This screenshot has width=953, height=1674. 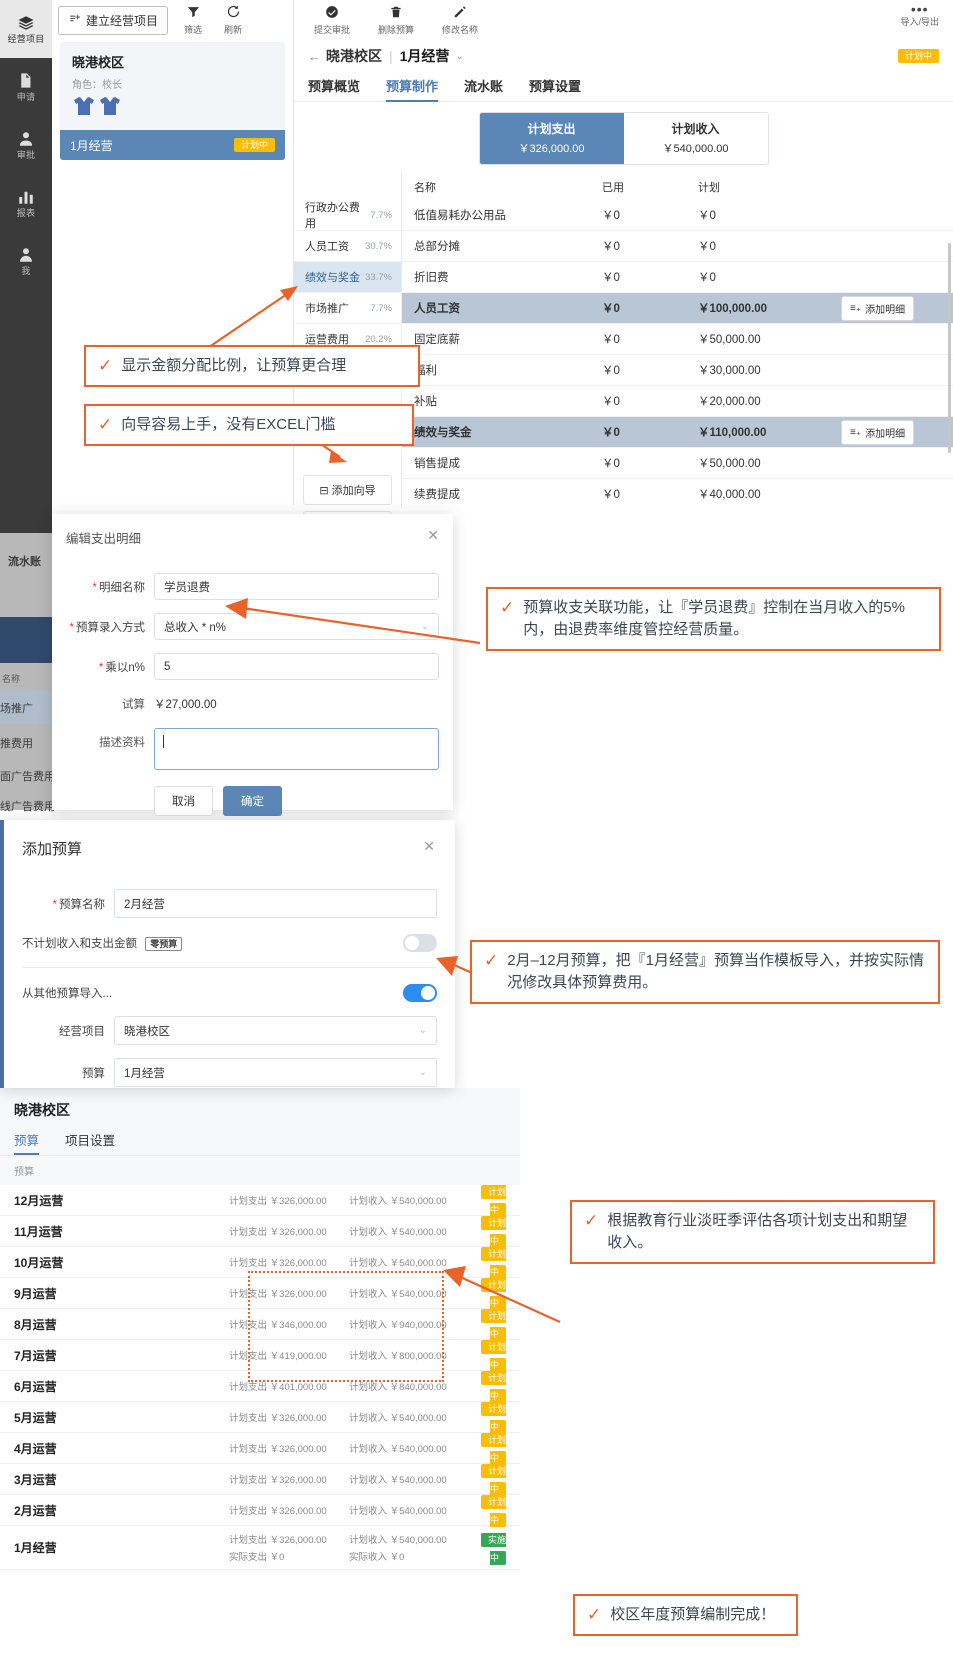 I want to click on add-wizard-button: ⊟ 添加向导, so click(x=347, y=490).